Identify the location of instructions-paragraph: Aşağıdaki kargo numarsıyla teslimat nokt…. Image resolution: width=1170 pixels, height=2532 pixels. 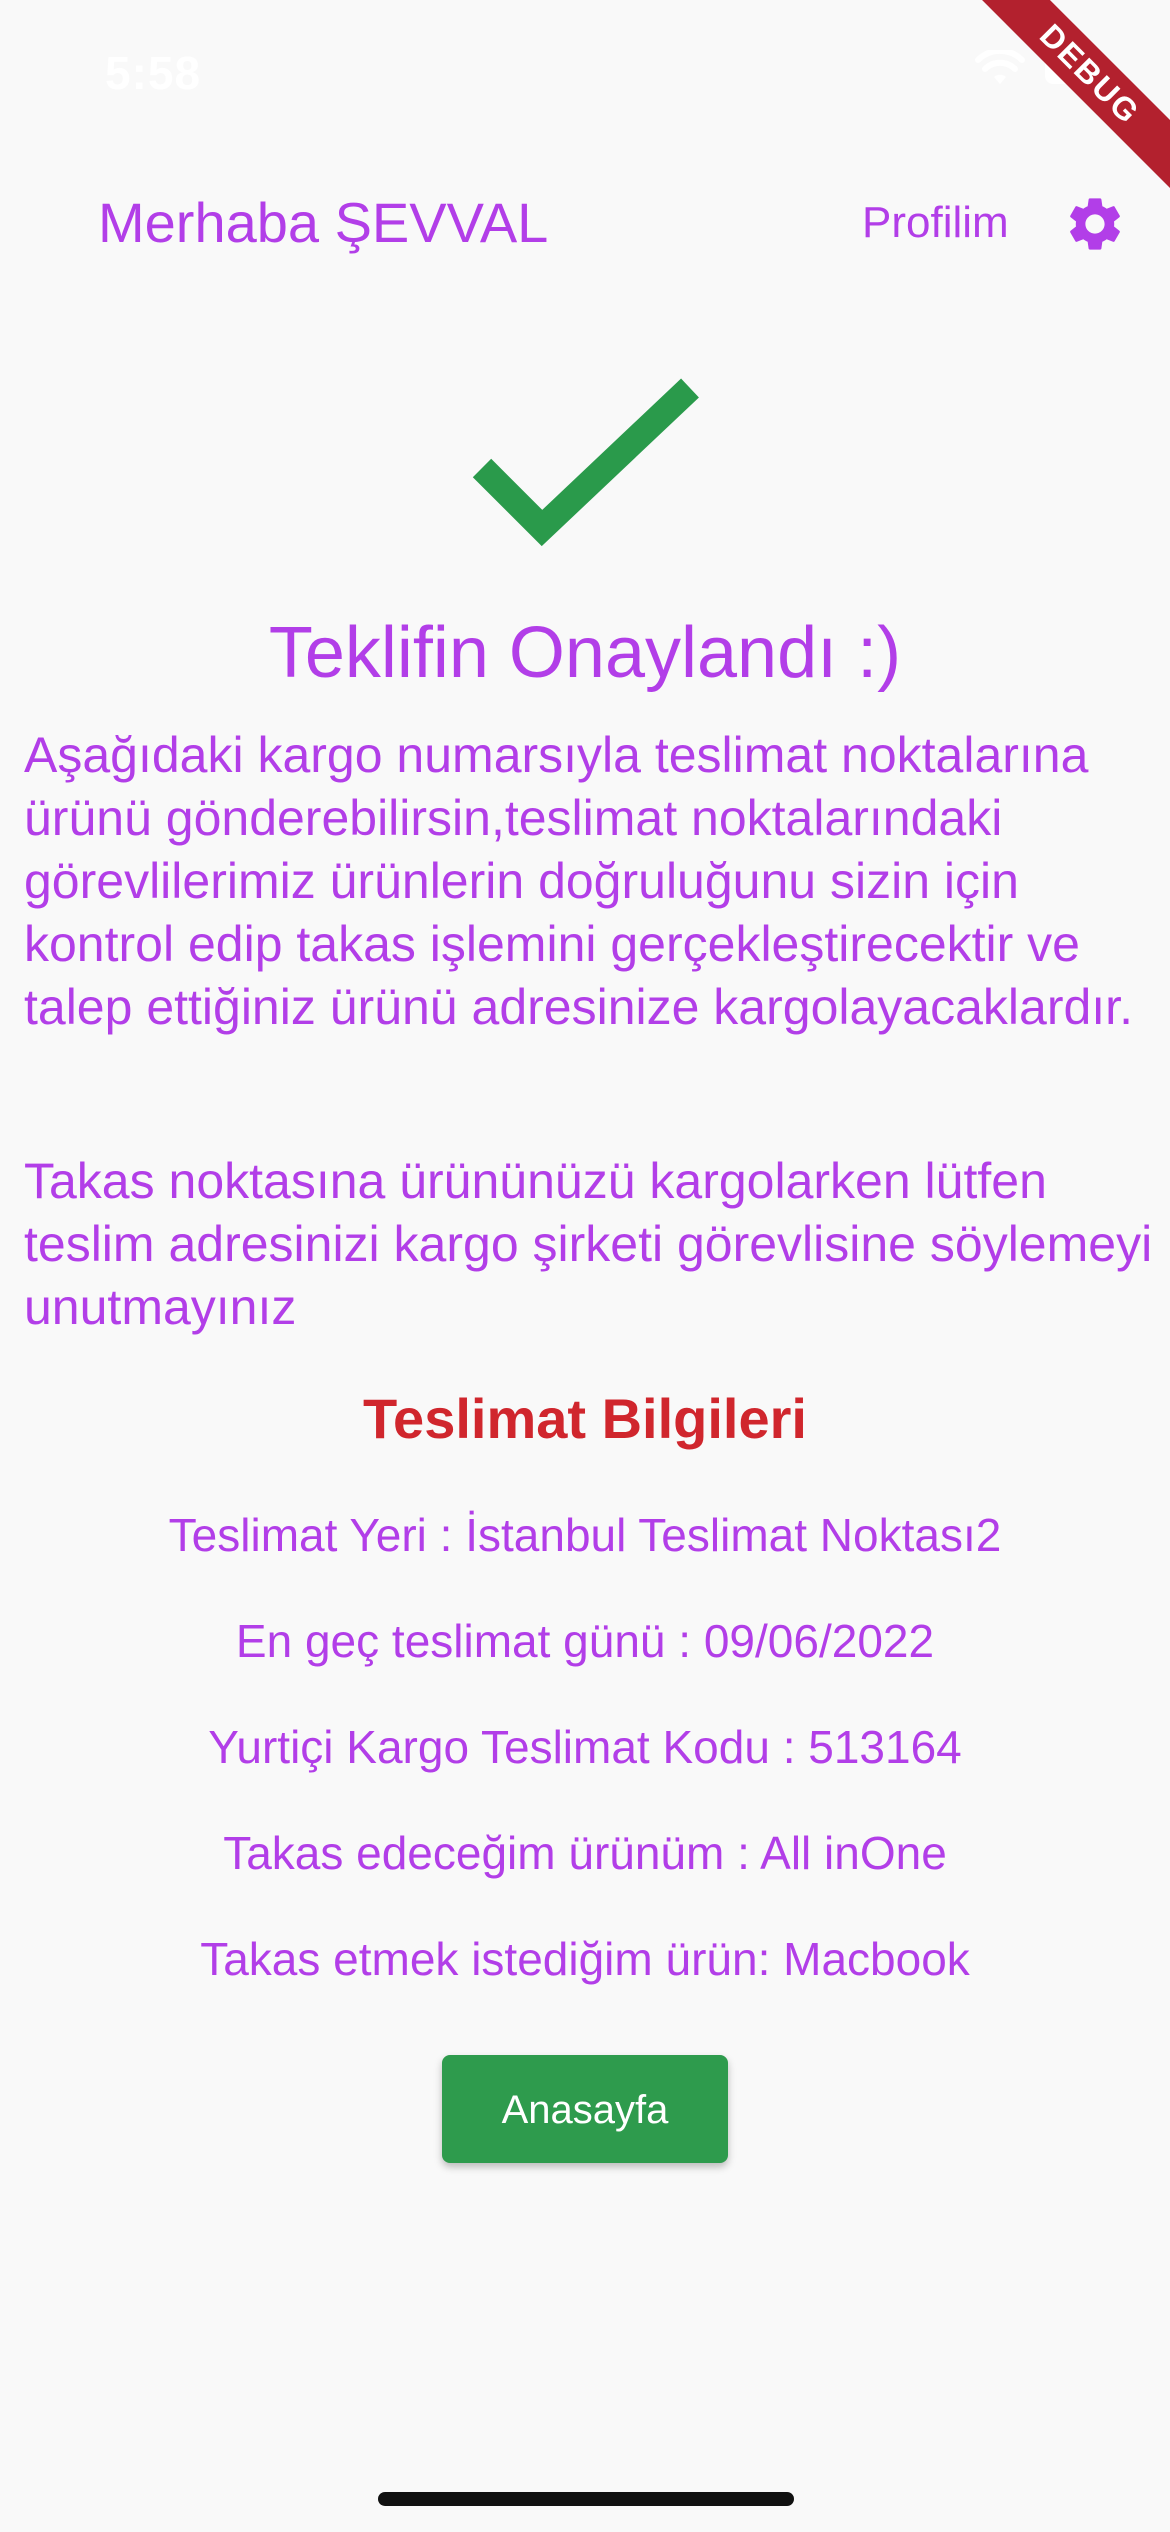
(578, 881).